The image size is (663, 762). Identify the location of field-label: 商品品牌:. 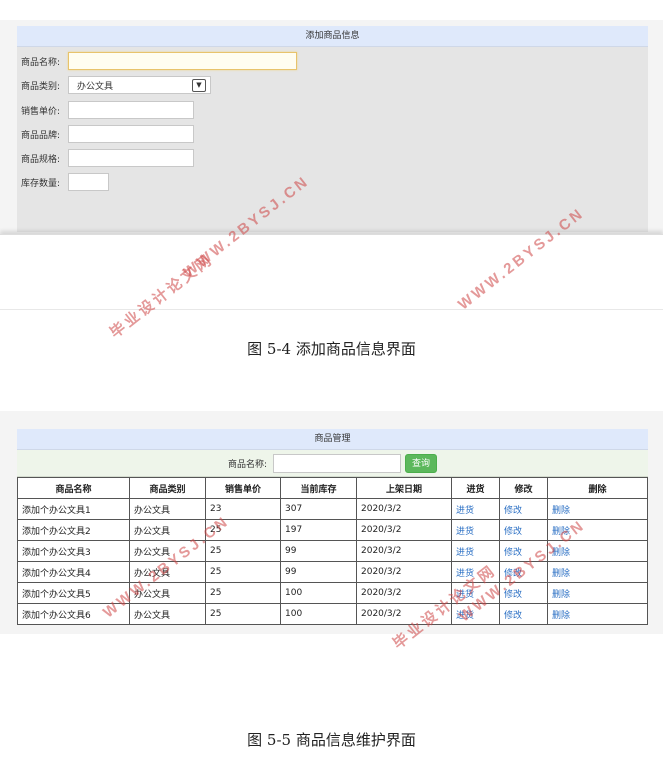
(41, 135).